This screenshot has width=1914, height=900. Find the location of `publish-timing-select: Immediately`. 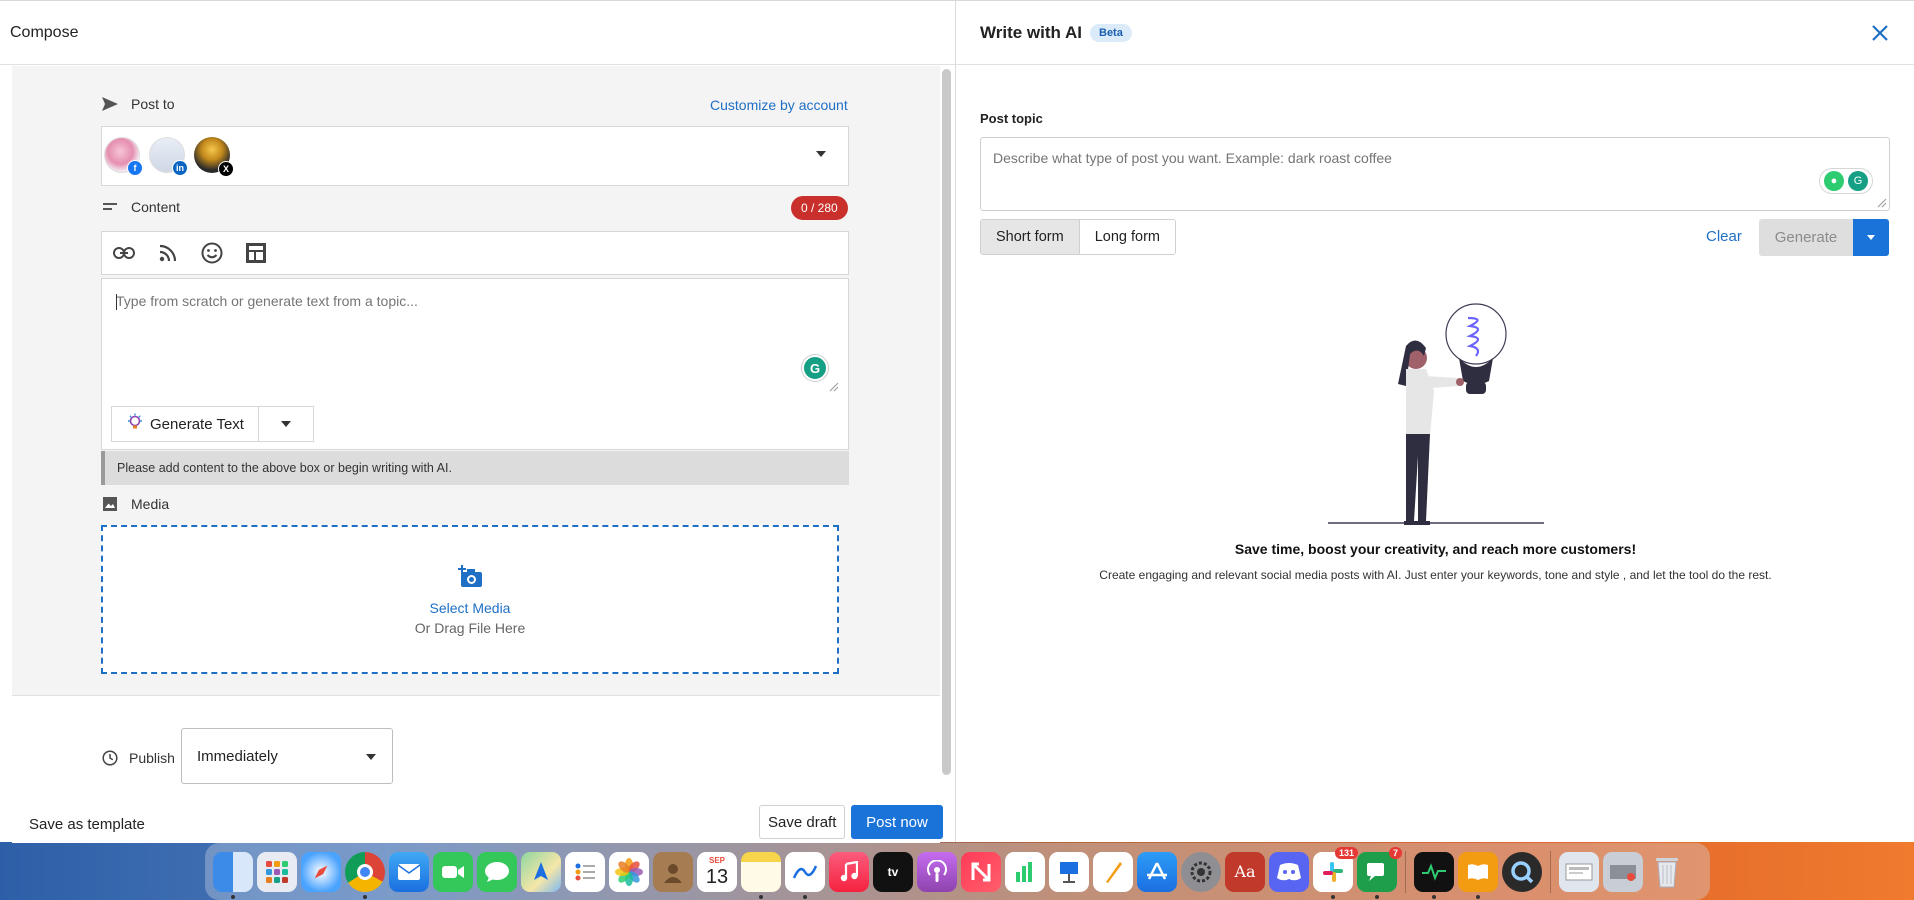

publish-timing-select: Immediately is located at coordinates (287, 756).